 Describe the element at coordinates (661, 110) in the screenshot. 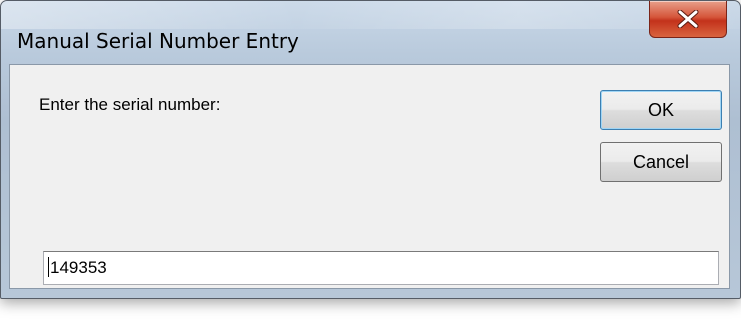

I see `ok-button: OK` at that location.